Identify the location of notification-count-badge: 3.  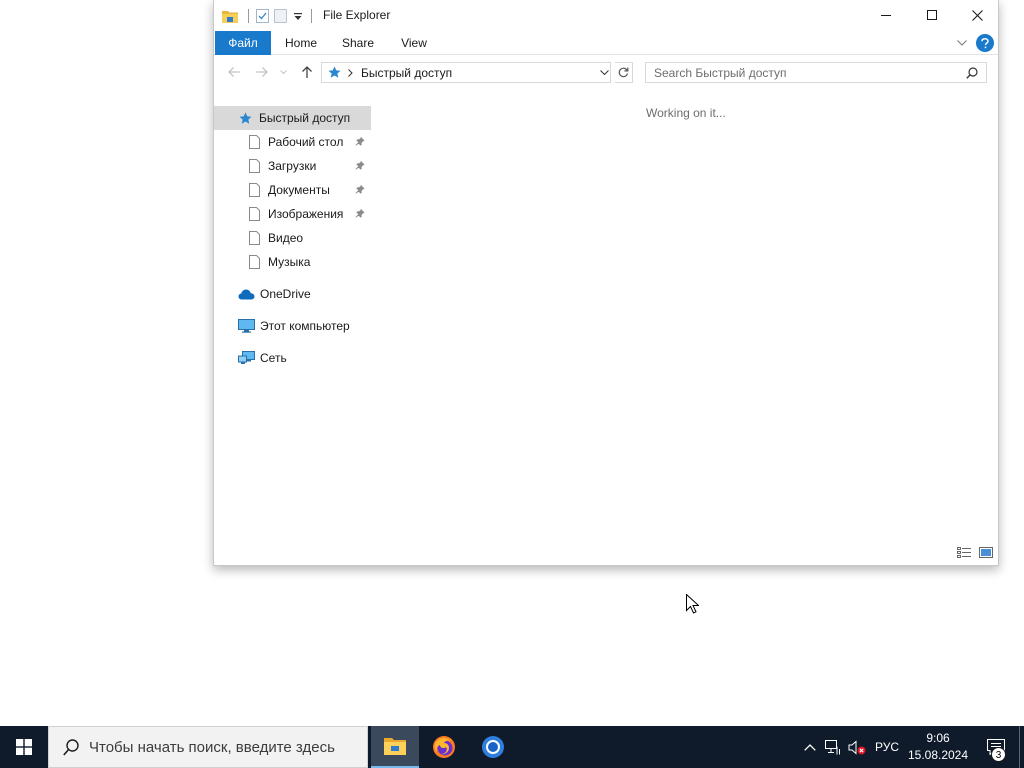
(998, 754).